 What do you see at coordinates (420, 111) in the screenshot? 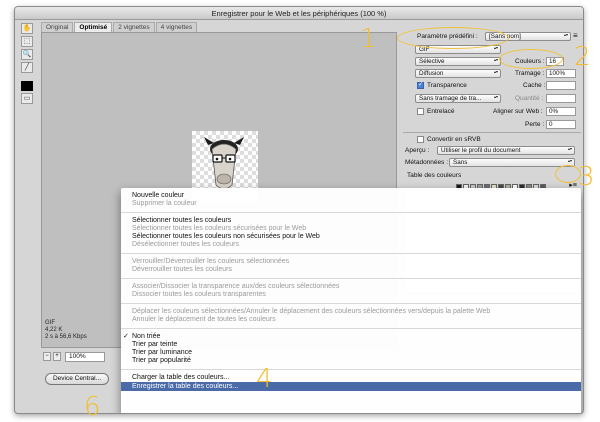
I see `interlaced-checkbox` at bounding box center [420, 111].